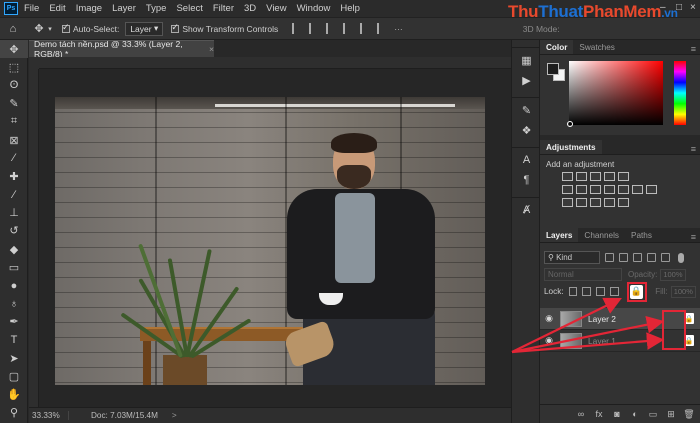  What do you see at coordinates (567, 189) in the screenshot?
I see `hue-saturation-icon` at bounding box center [567, 189].